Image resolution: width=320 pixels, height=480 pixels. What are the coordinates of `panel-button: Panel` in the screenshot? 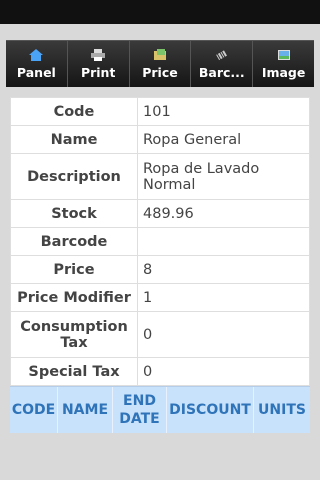 It's located at (37, 64).